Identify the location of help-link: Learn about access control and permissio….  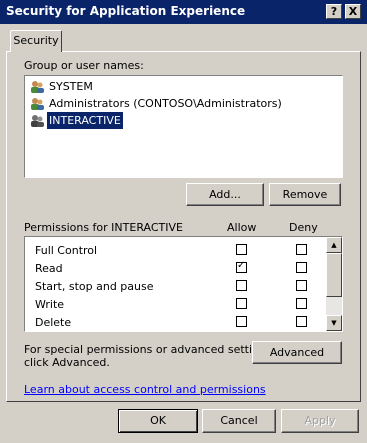
(145, 389).